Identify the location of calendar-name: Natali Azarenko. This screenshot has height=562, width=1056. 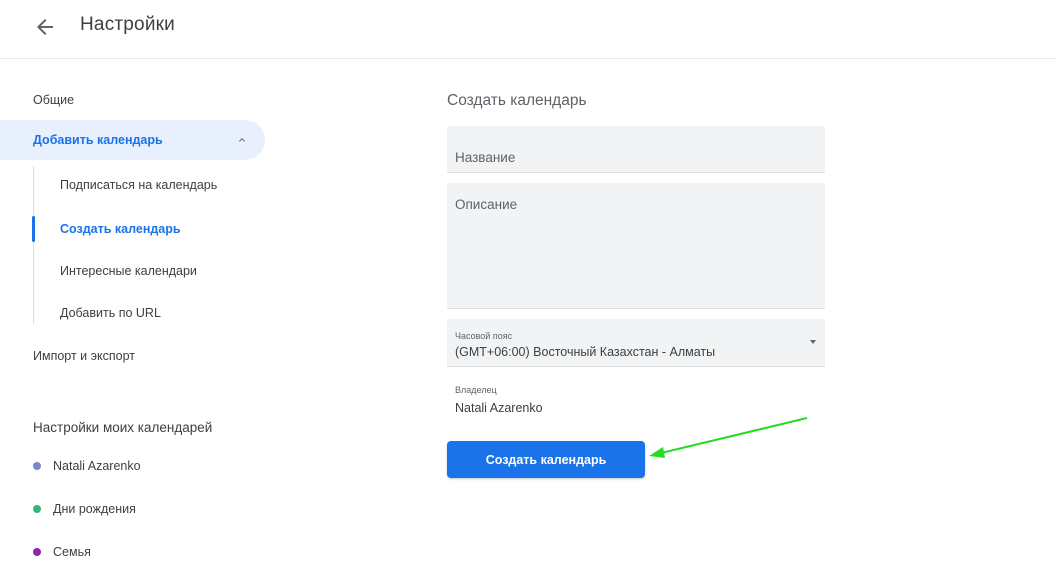
(97, 466).